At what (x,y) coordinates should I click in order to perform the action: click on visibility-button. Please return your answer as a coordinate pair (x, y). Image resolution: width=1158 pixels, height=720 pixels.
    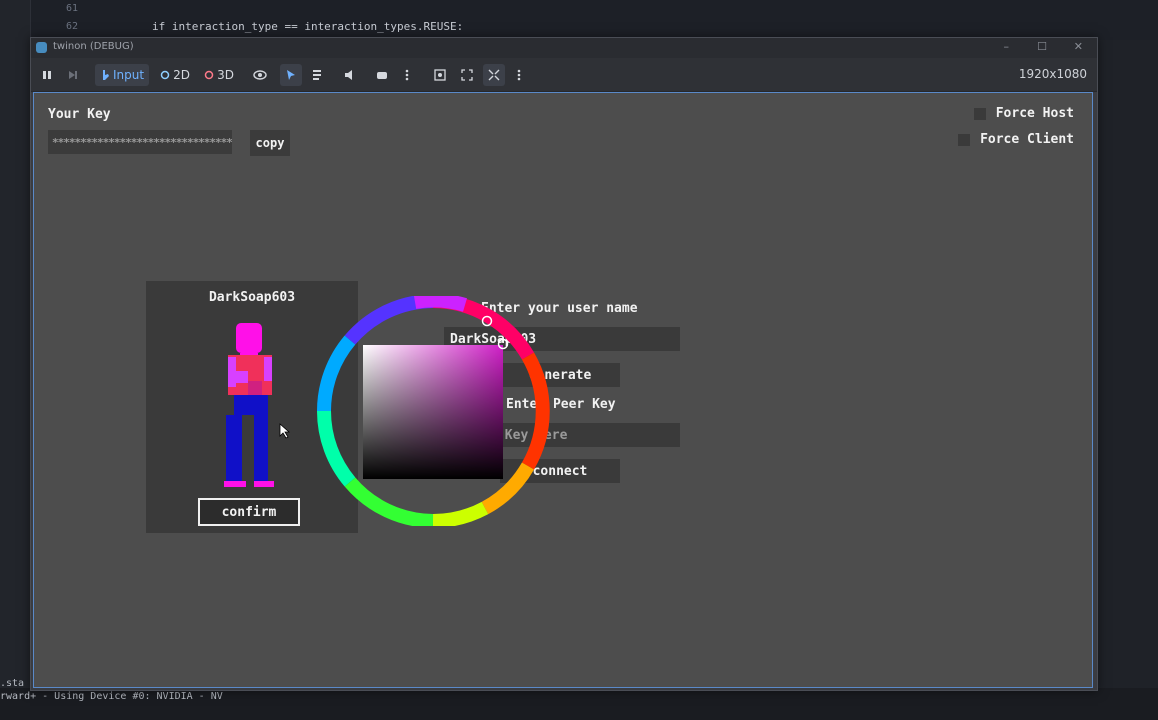
    Looking at the image, I should click on (260, 75).